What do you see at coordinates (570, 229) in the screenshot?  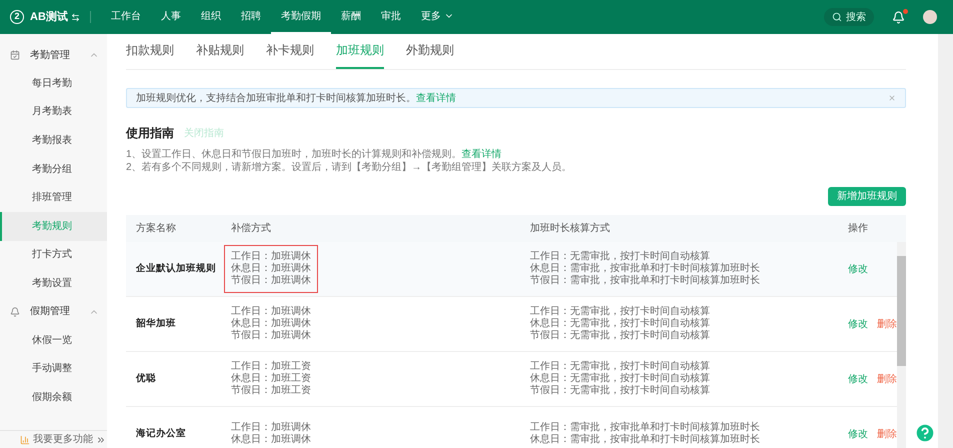 I see `column-header: 加班时长核算方式` at bounding box center [570, 229].